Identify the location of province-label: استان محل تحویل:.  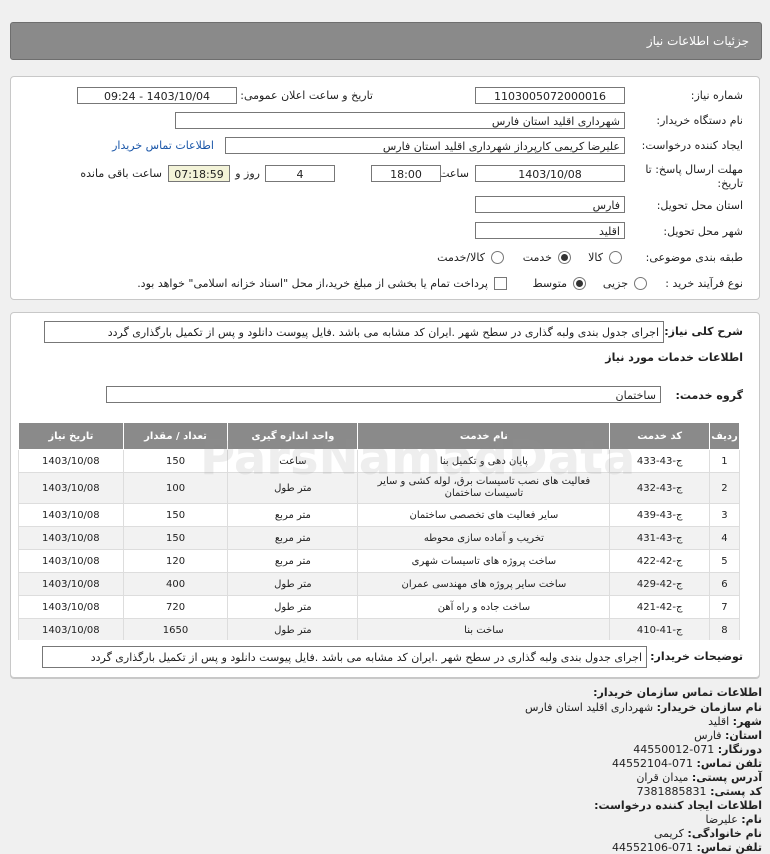
(699, 205).